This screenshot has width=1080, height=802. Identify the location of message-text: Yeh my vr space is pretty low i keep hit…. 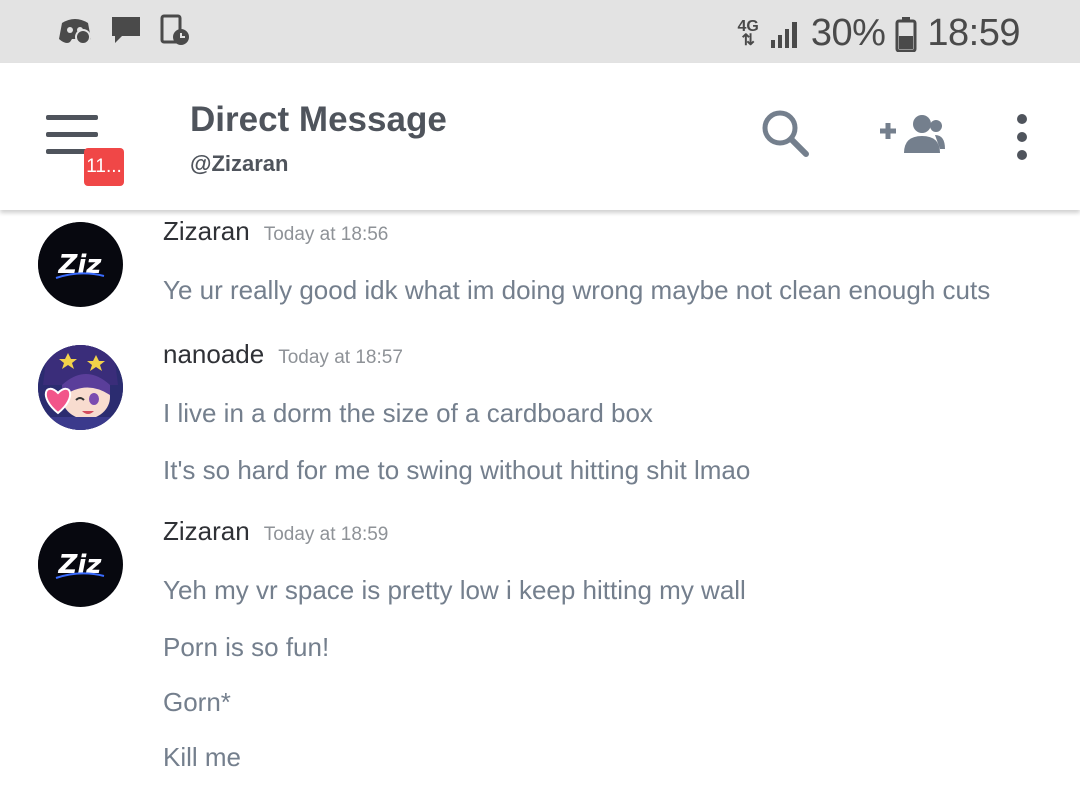
(454, 590).